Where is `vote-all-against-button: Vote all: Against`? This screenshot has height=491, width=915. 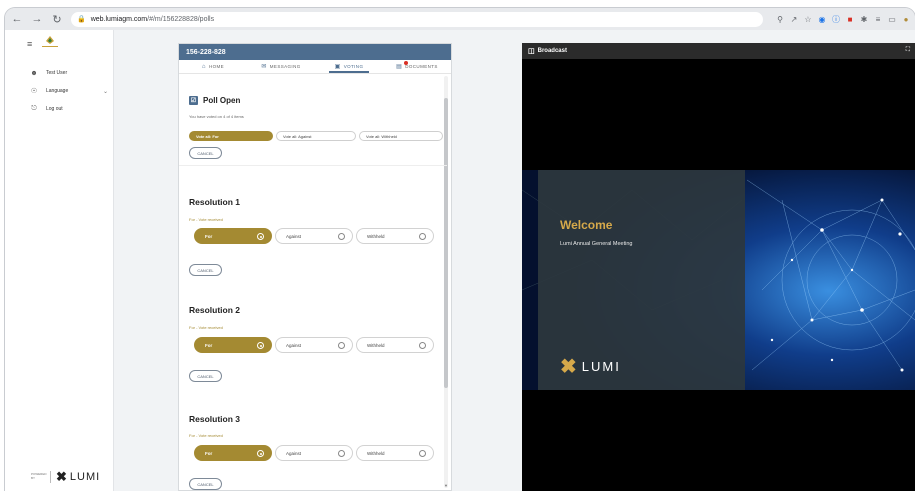 vote-all-against-button: Vote all: Against is located at coordinates (316, 136).